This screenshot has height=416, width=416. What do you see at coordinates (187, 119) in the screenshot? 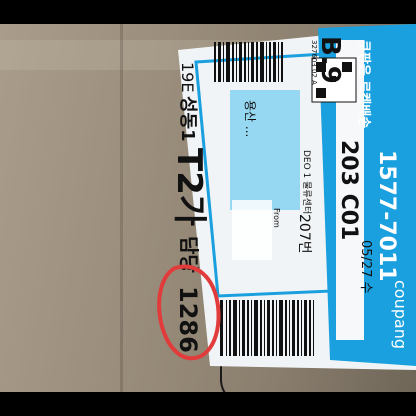
I see `area-name: 성동1` at bounding box center [187, 119].